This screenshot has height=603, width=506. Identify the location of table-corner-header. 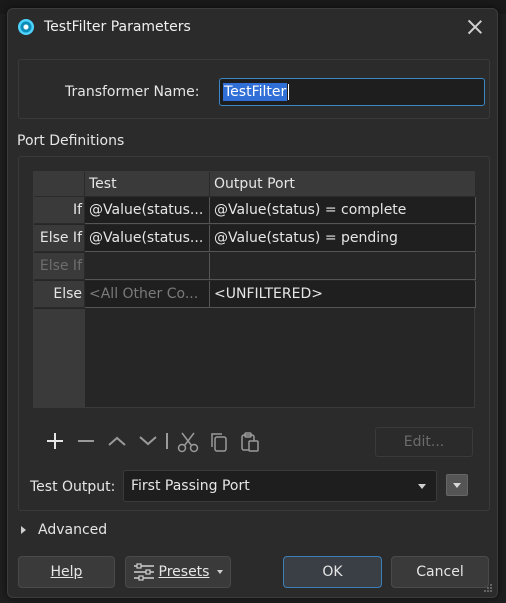
(59, 184).